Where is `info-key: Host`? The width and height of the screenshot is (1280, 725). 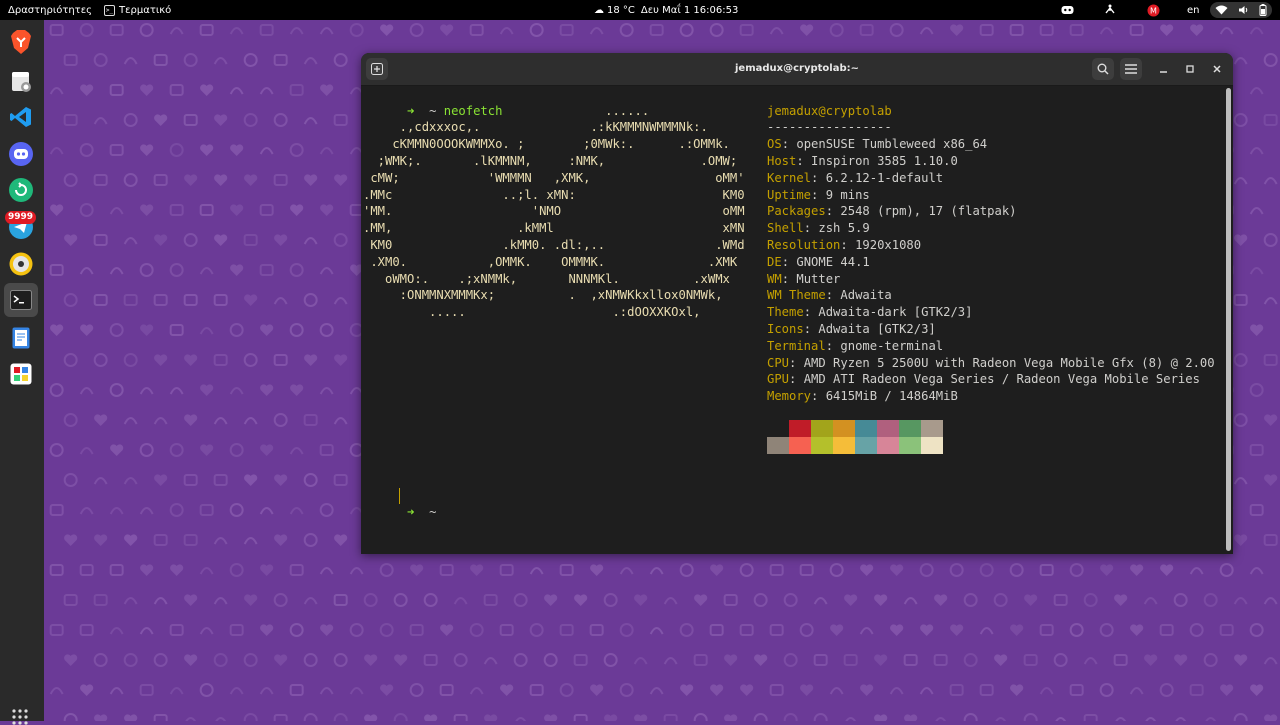 info-key: Host is located at coordinates (782, 160).